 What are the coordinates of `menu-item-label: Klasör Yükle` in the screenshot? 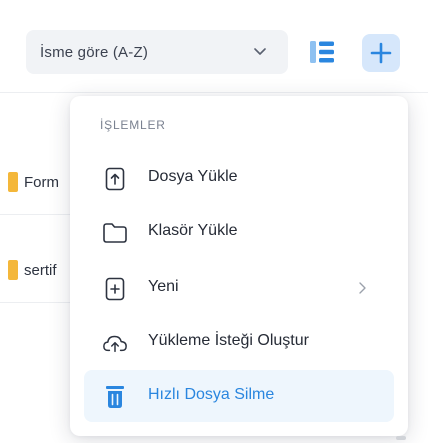 It's located at (193, 230).